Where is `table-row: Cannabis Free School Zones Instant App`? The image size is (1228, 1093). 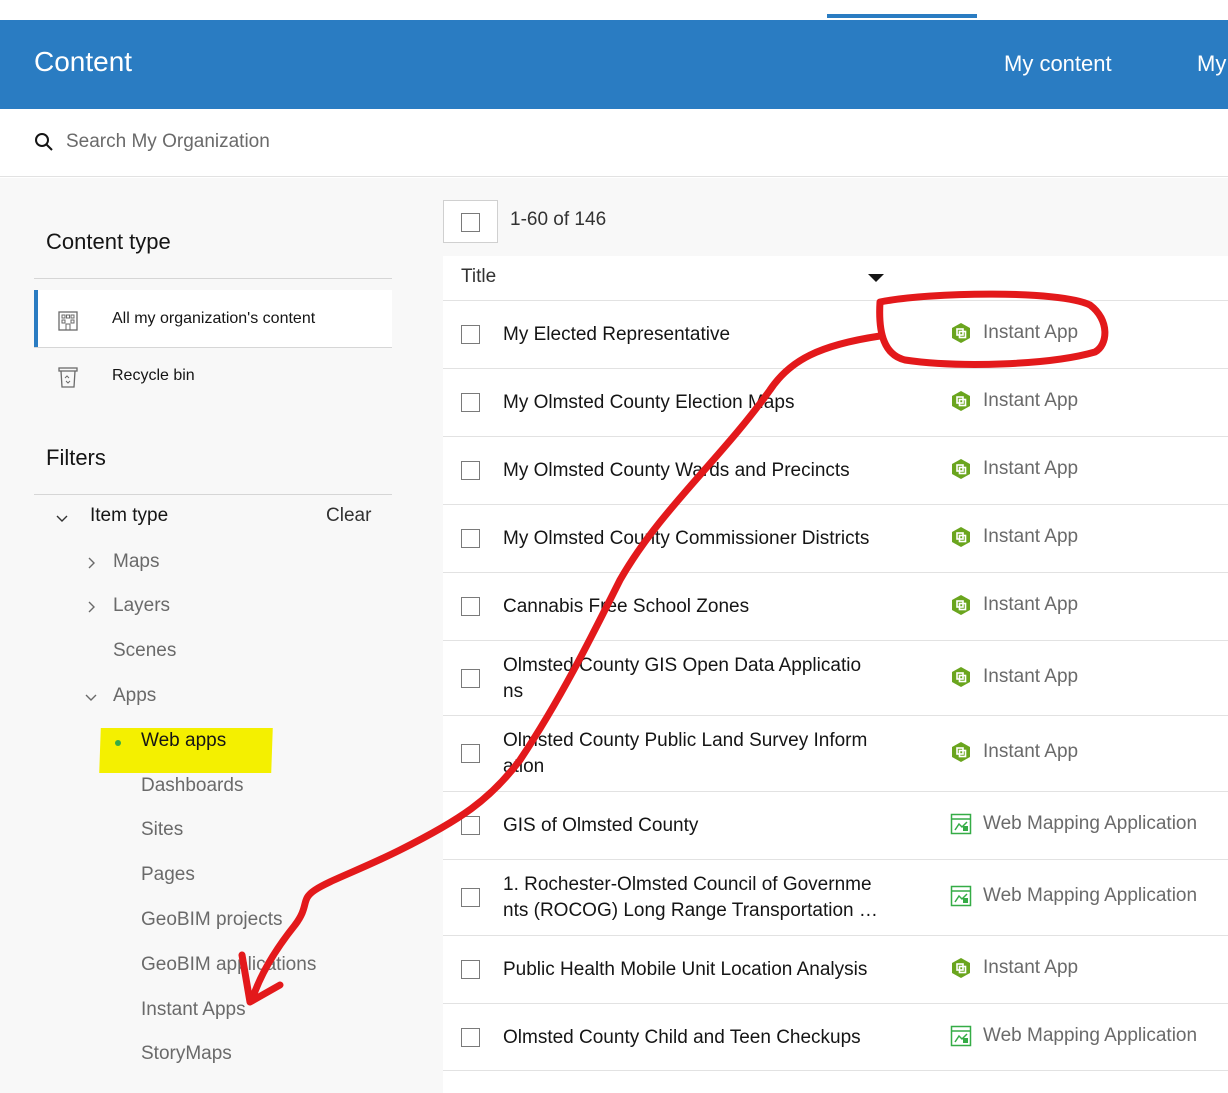 table-row: Cannabis Free School Zones Instant App is located at coordinates (835, 607).